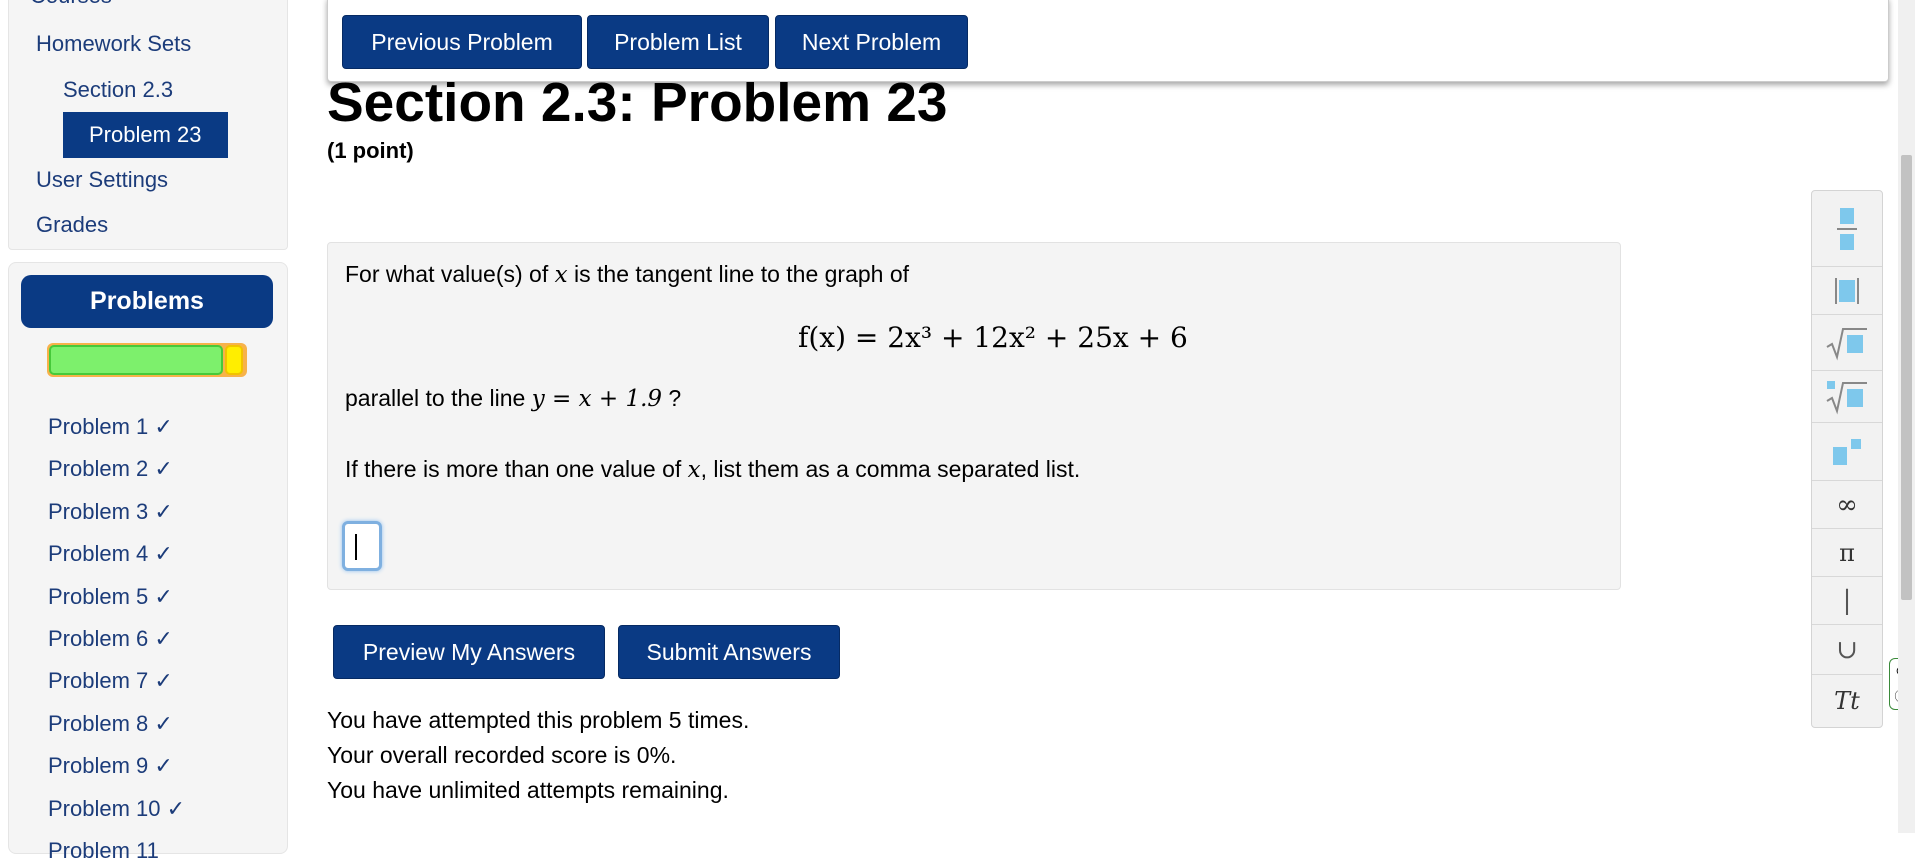 The width and height of the screenshot is (1915, 864). I want to click on math-variable-x-2: x, so click(694, 470).